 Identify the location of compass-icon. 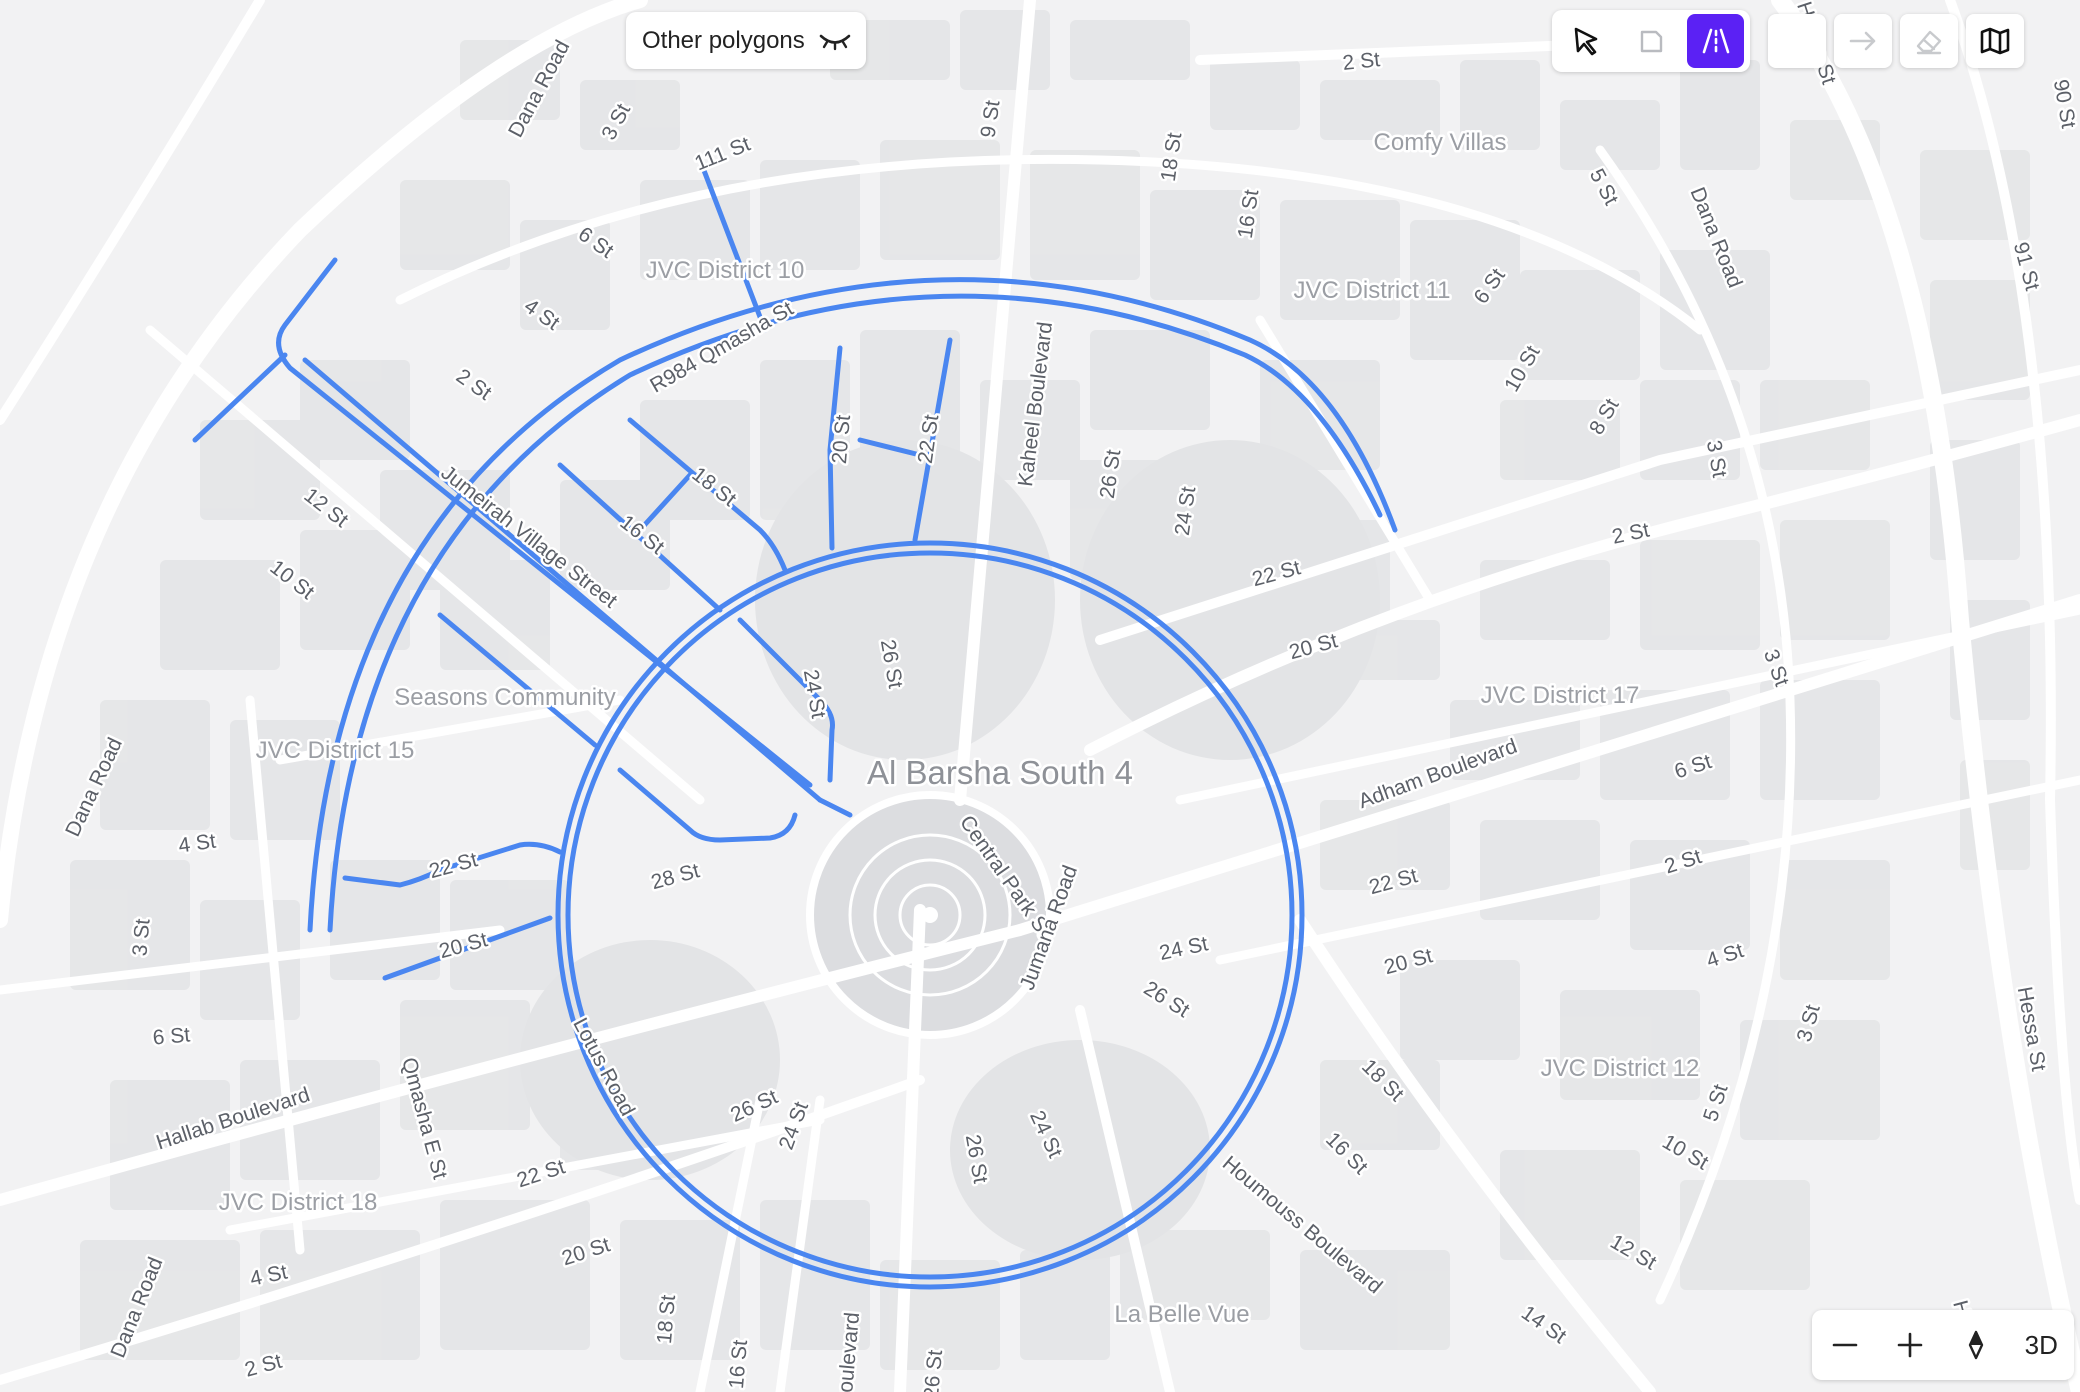
(1975, 1345).